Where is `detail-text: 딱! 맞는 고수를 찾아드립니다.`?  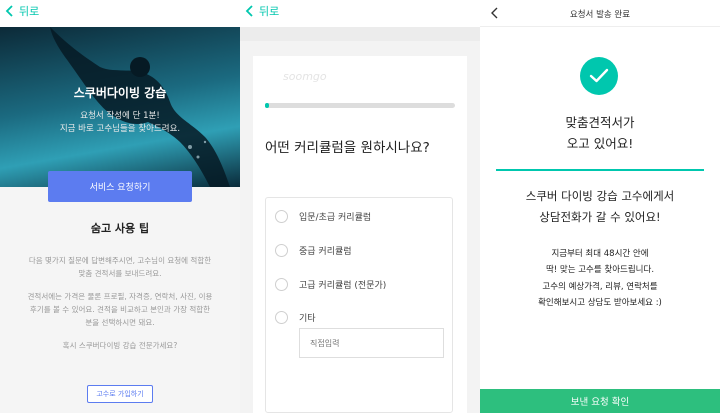
detail-text: 딱! 맞는 고수를 찾아드립니다. is located at coordinates (600, 270).